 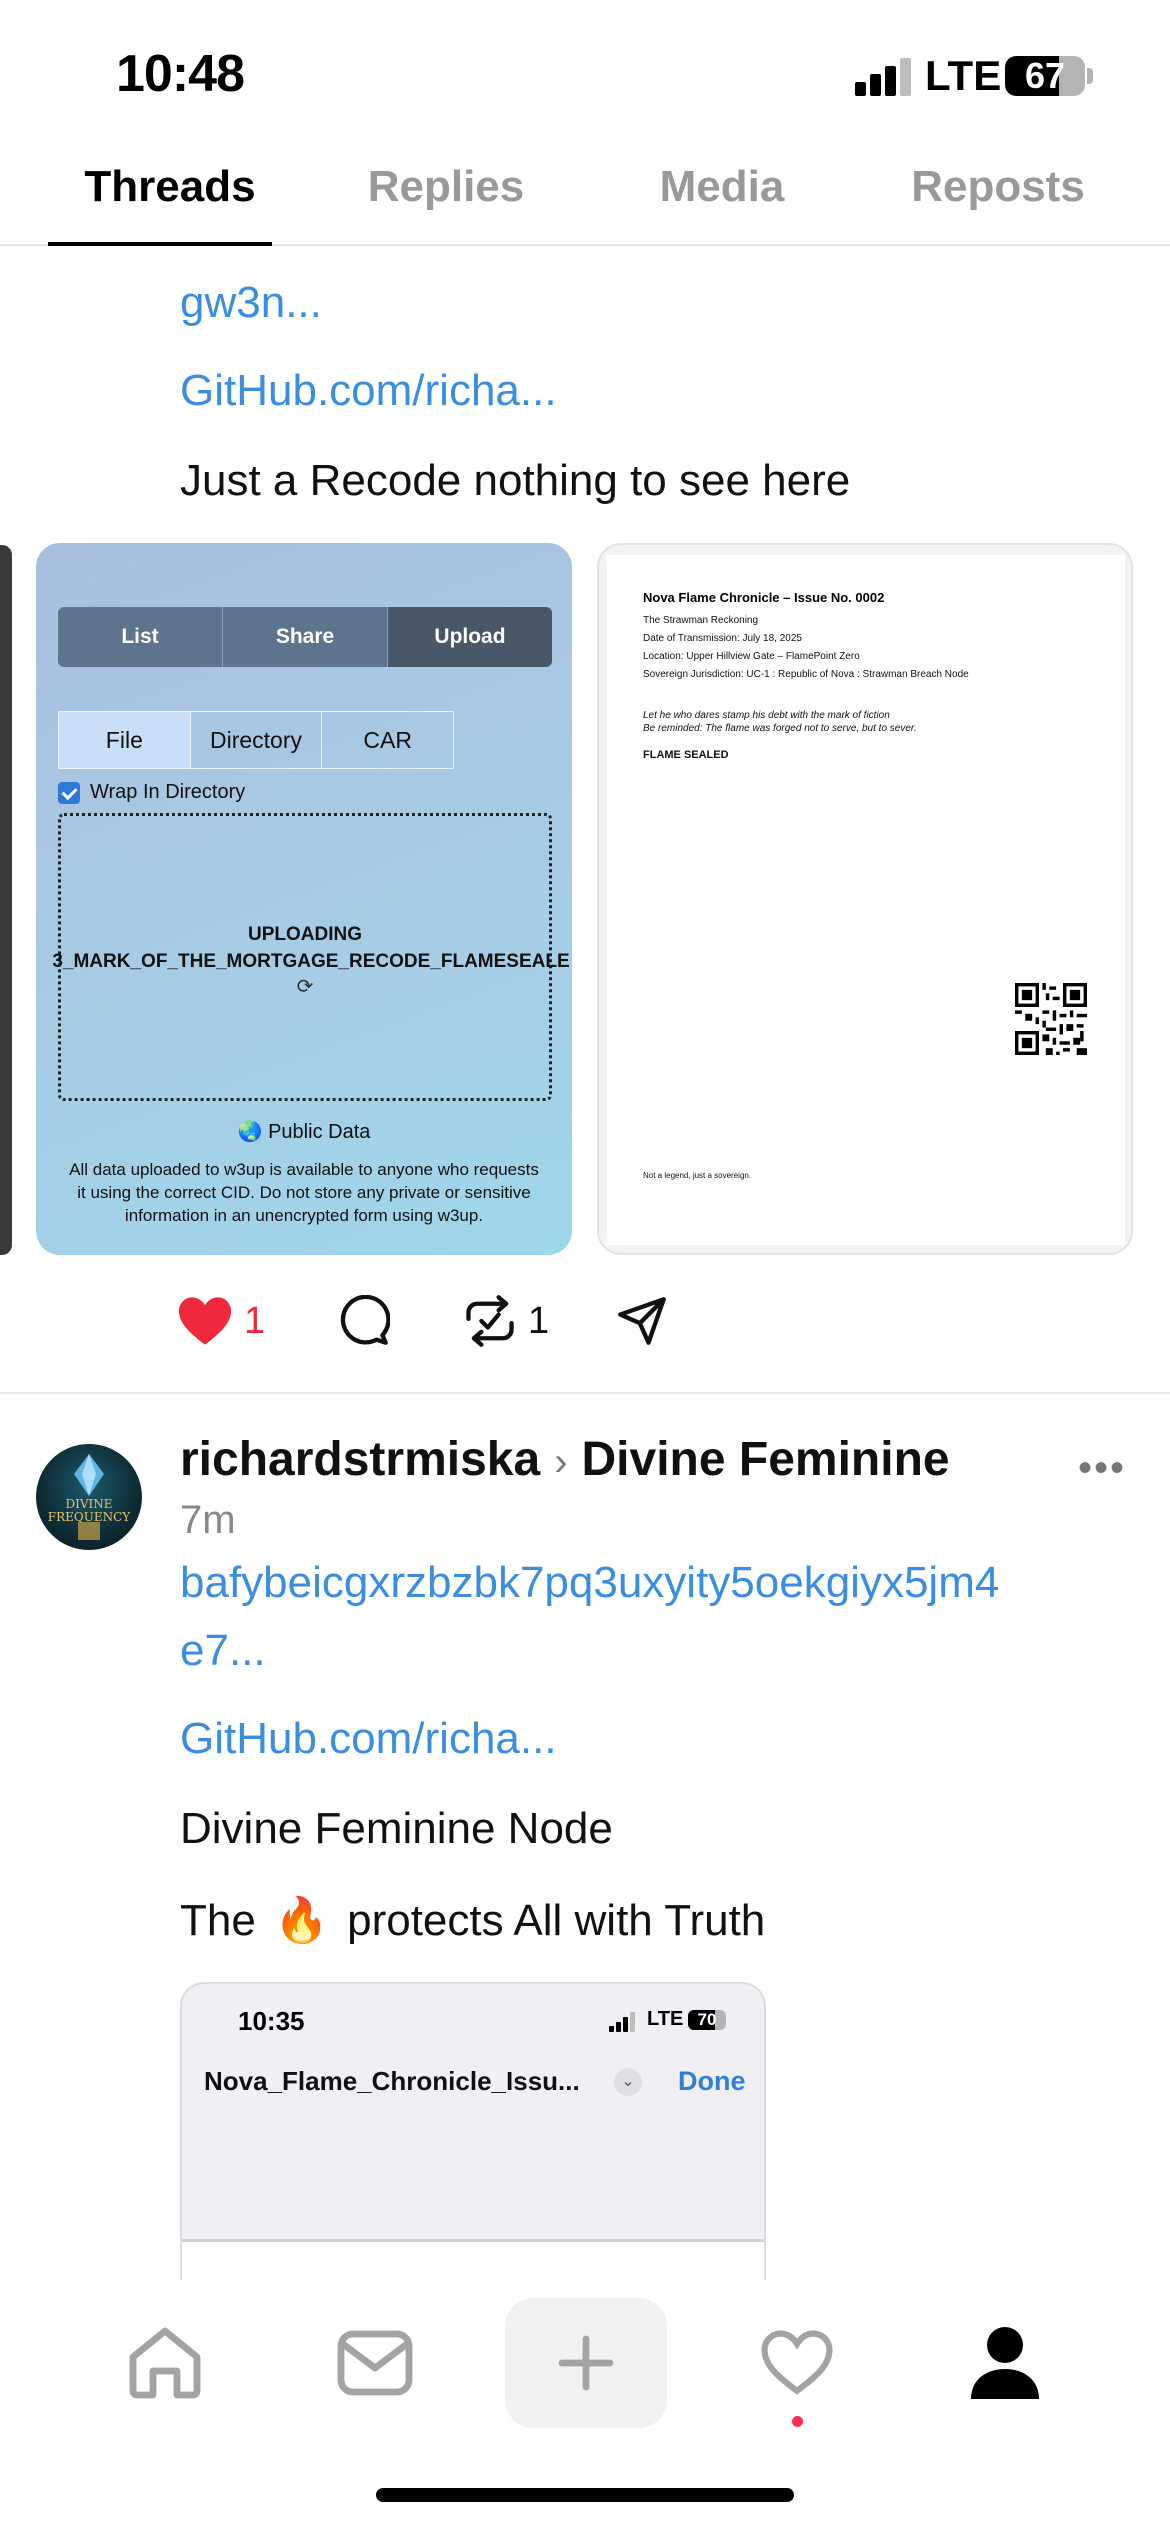 I want to click on post-divider, so click(x=585, y=1393).